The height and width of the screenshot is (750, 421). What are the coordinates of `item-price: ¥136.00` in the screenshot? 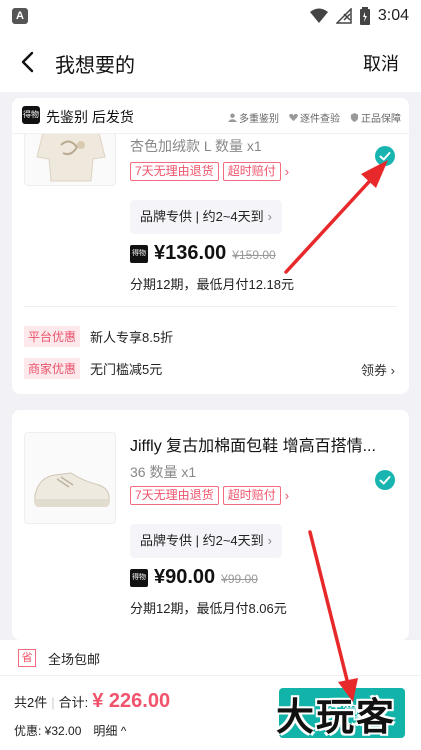 It's located at (190, 253).